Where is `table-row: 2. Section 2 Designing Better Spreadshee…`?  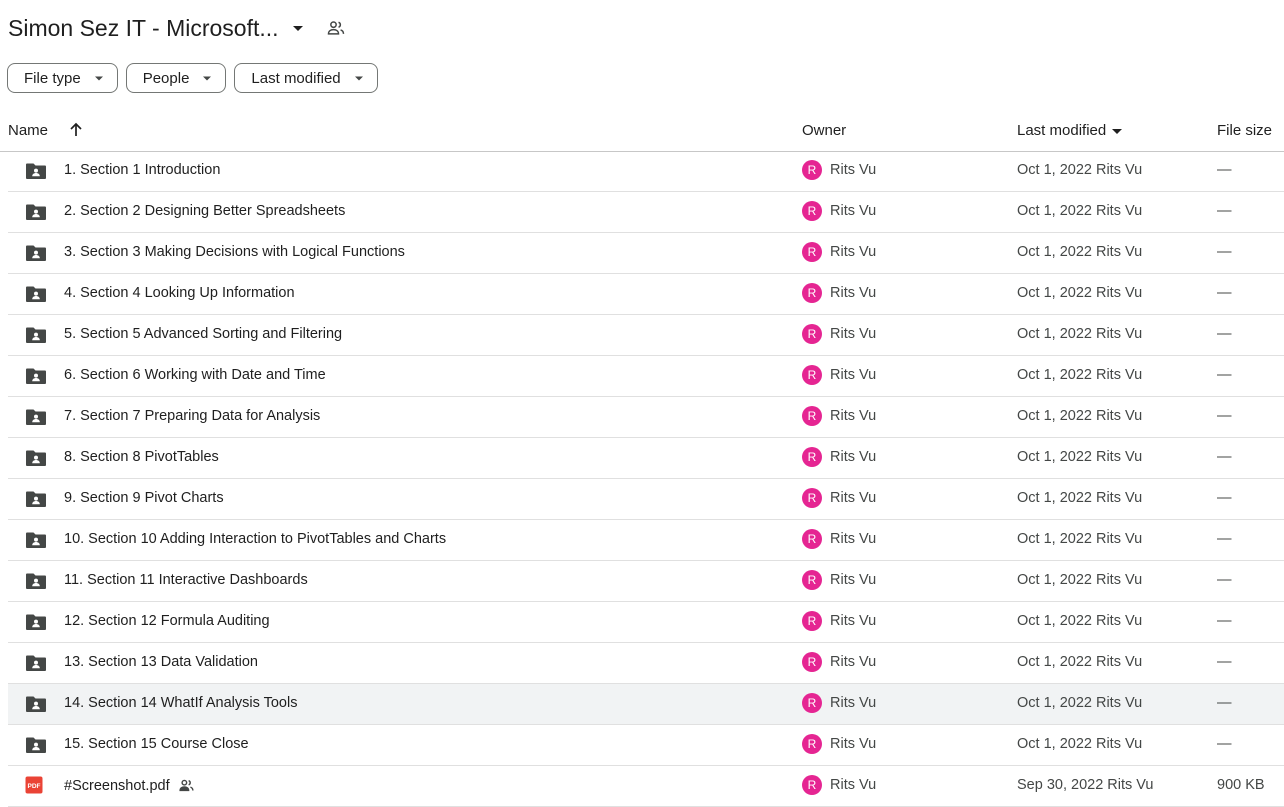 table-row: 2. Section 2 Designing Better Spreadshee… is located at coordinates (646, 212).